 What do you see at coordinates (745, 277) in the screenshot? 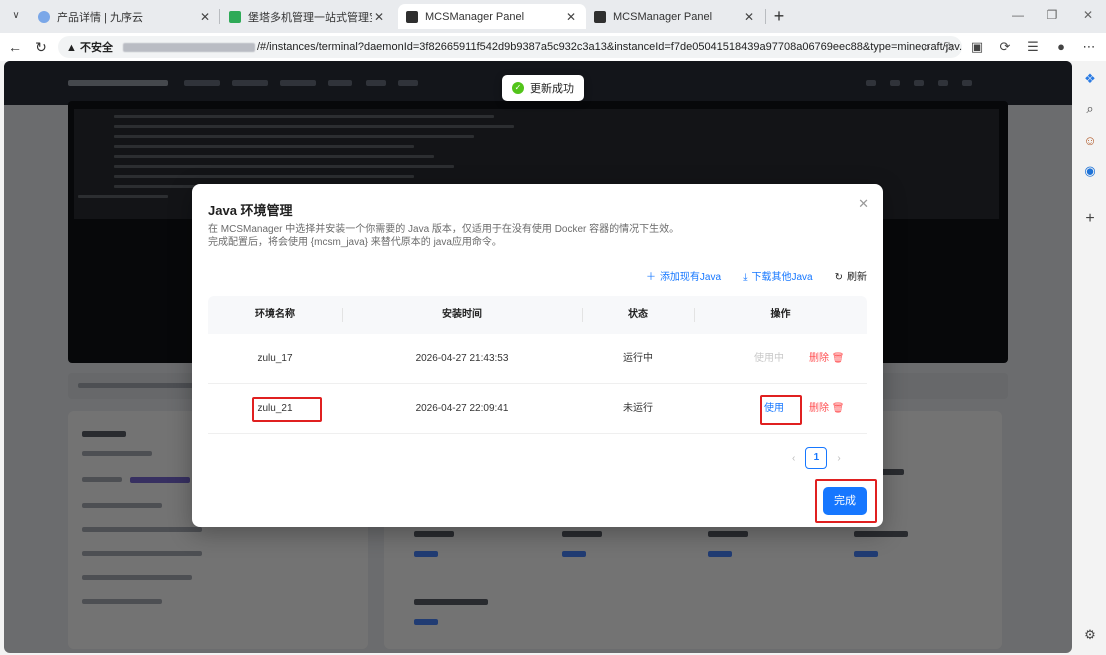
I see `download-icon: ⤓` at bounding box center [745, 277].